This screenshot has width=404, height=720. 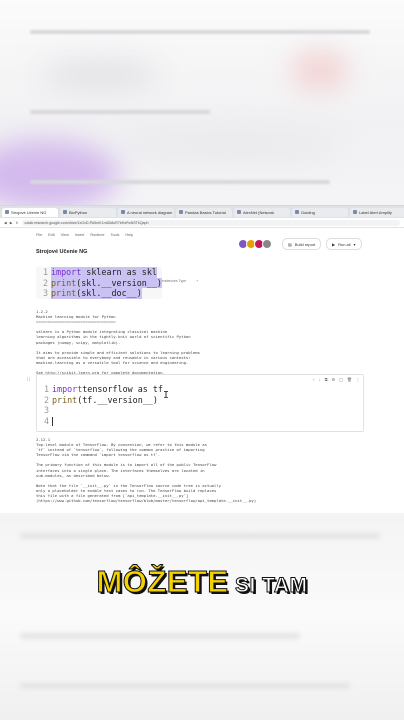 I want to click on delete-icon: 🗑, so click(x=349, y=379).